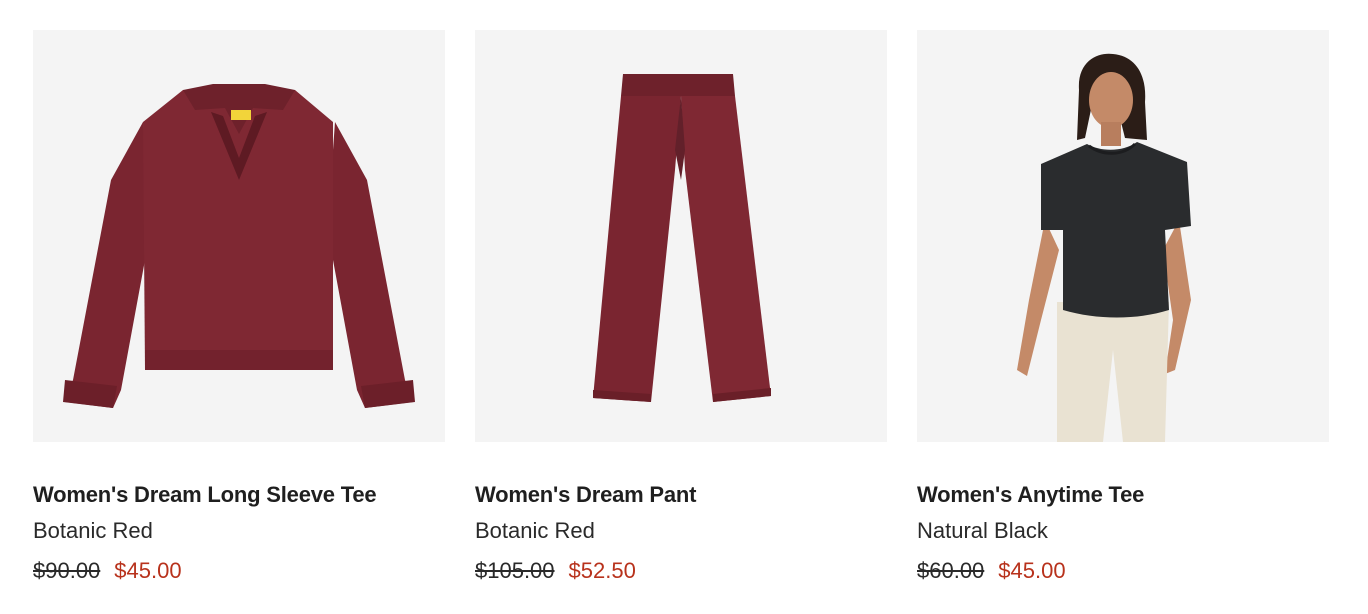 Image resolution: width=1368 pixels, height=614 pixels. What do you see at coordinates (602, 570) in the screenshot?
I see `sale-price: $52.50` at bounding box center [602, 570].